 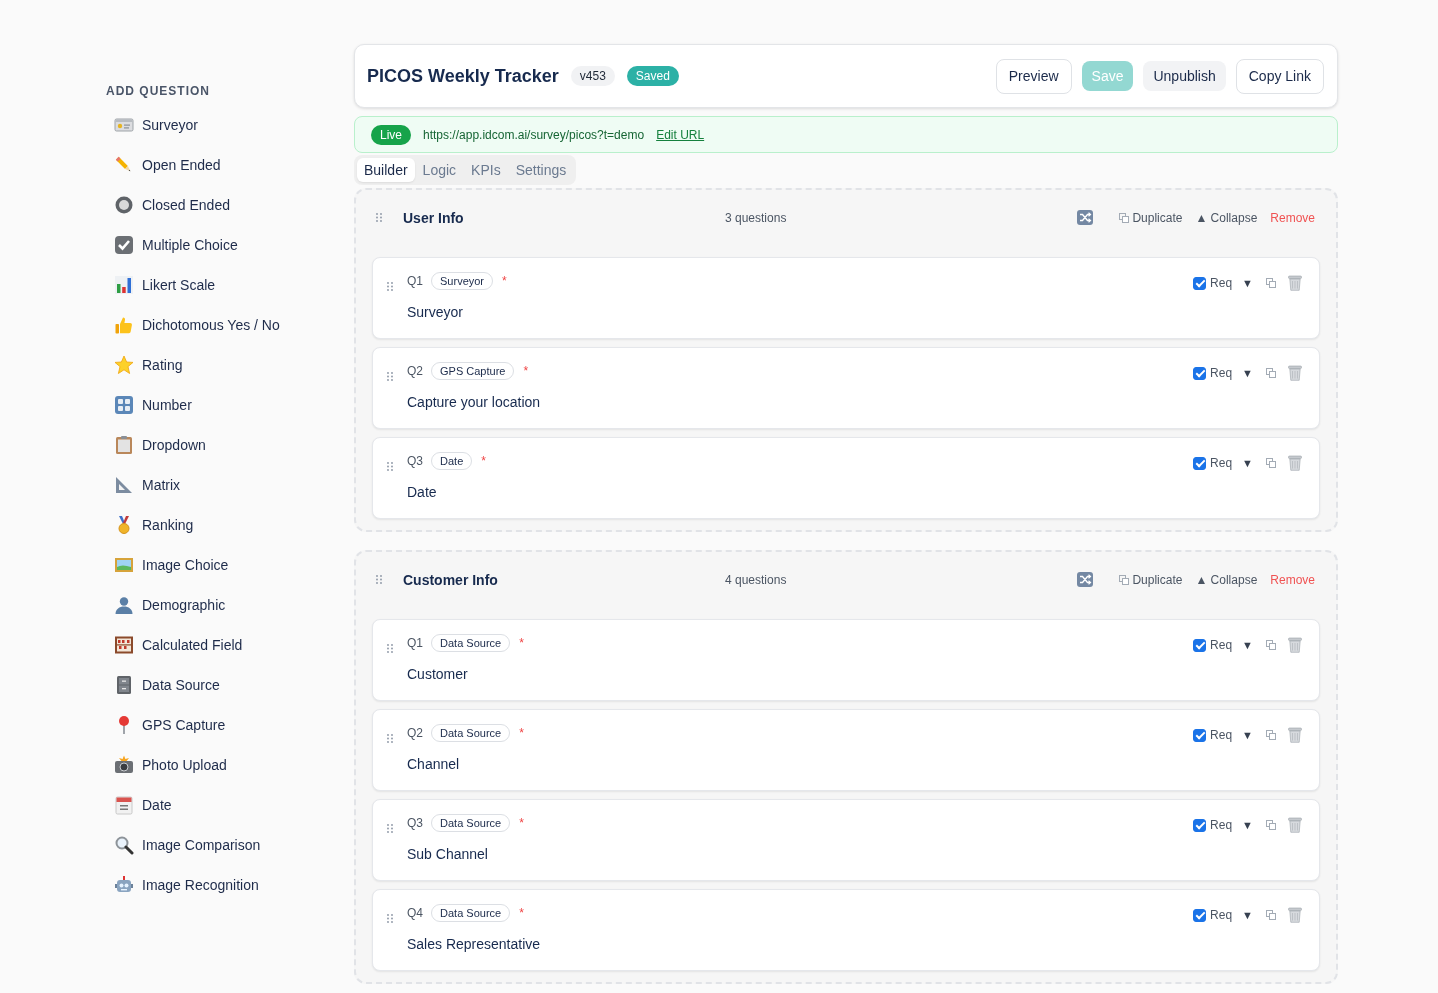 I want to click on question-type-button: Likert Scale, so click(x=165, y=285).